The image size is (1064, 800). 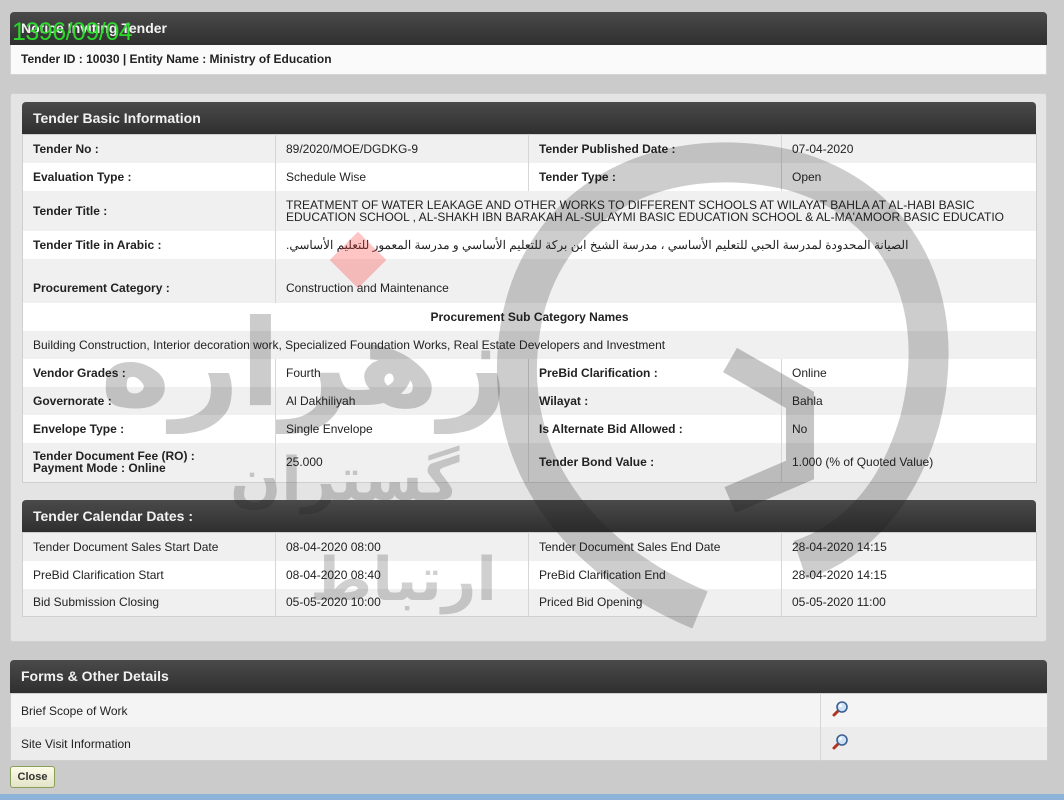 I want to click on bond-value: 1.000 (% of Quoted Value), so click(x=909, y=462).